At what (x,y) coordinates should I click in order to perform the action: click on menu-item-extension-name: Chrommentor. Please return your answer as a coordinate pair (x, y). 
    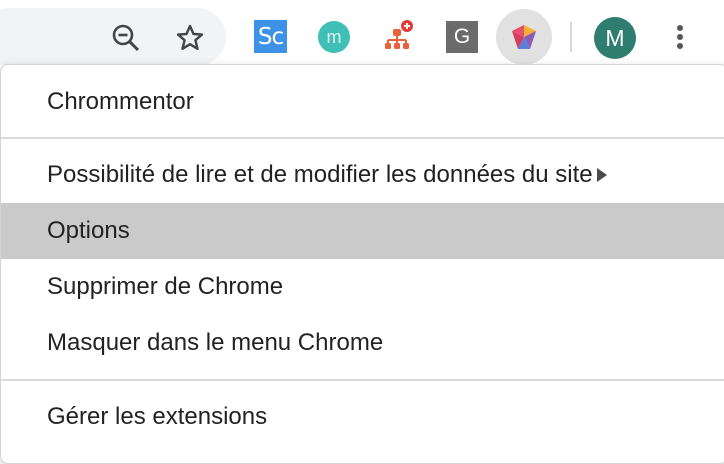
    Looking at the image, I should click on (362, 102).